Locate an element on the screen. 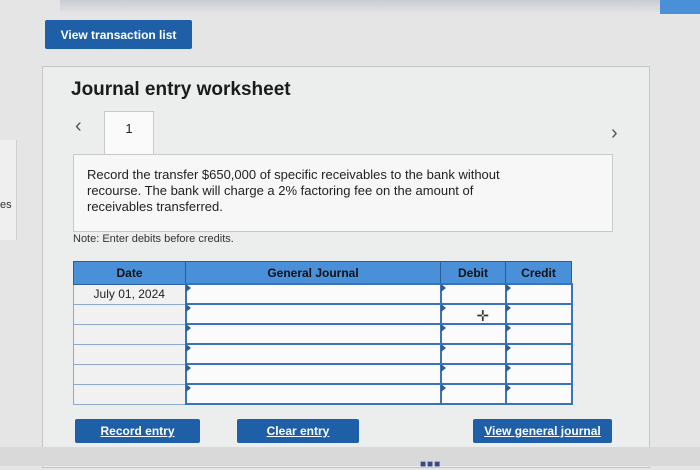  tab-1: 1 is located at coordinates (129, 133).